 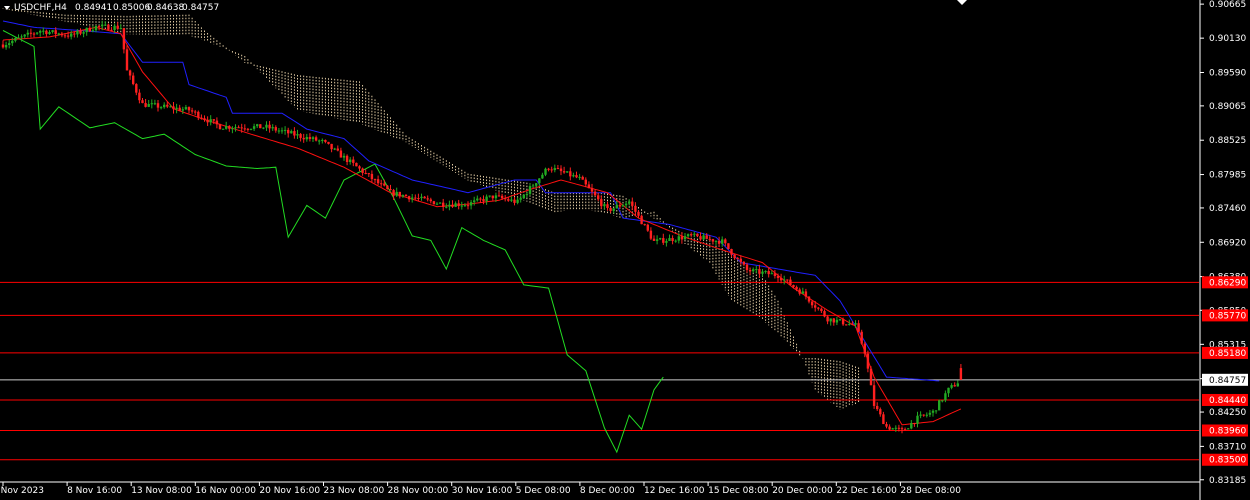 I want to click on time-label: 28 Dec 08:00, so click(x=930, y=491).